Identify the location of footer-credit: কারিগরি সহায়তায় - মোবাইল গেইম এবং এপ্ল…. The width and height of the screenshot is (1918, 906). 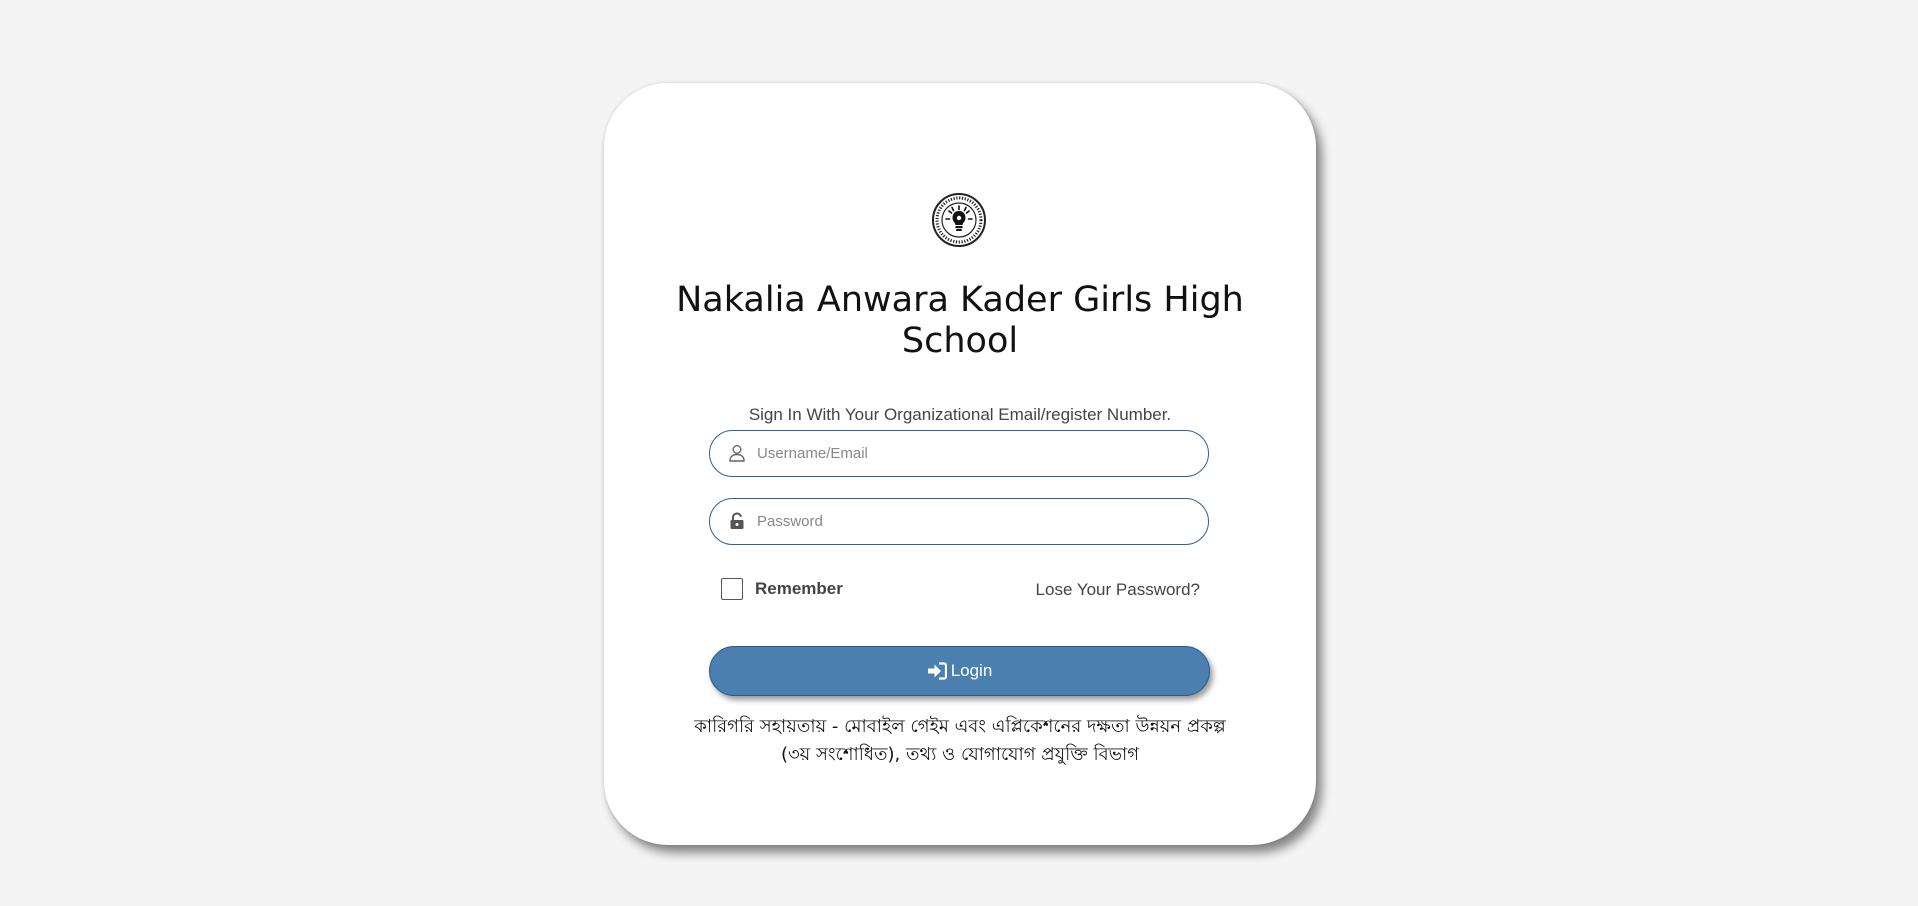
(960, 740).